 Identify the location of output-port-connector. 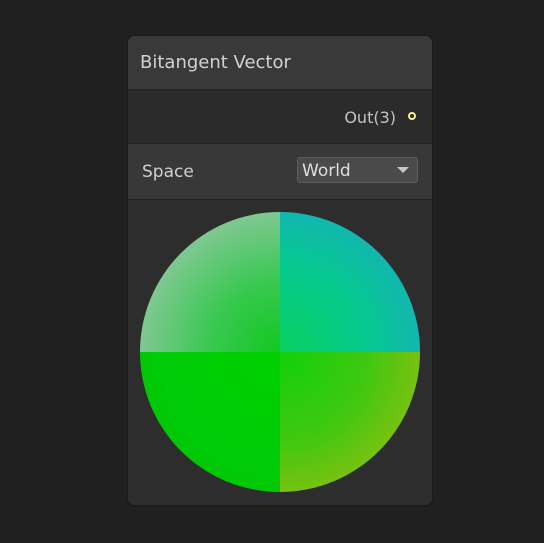
(412, 116).